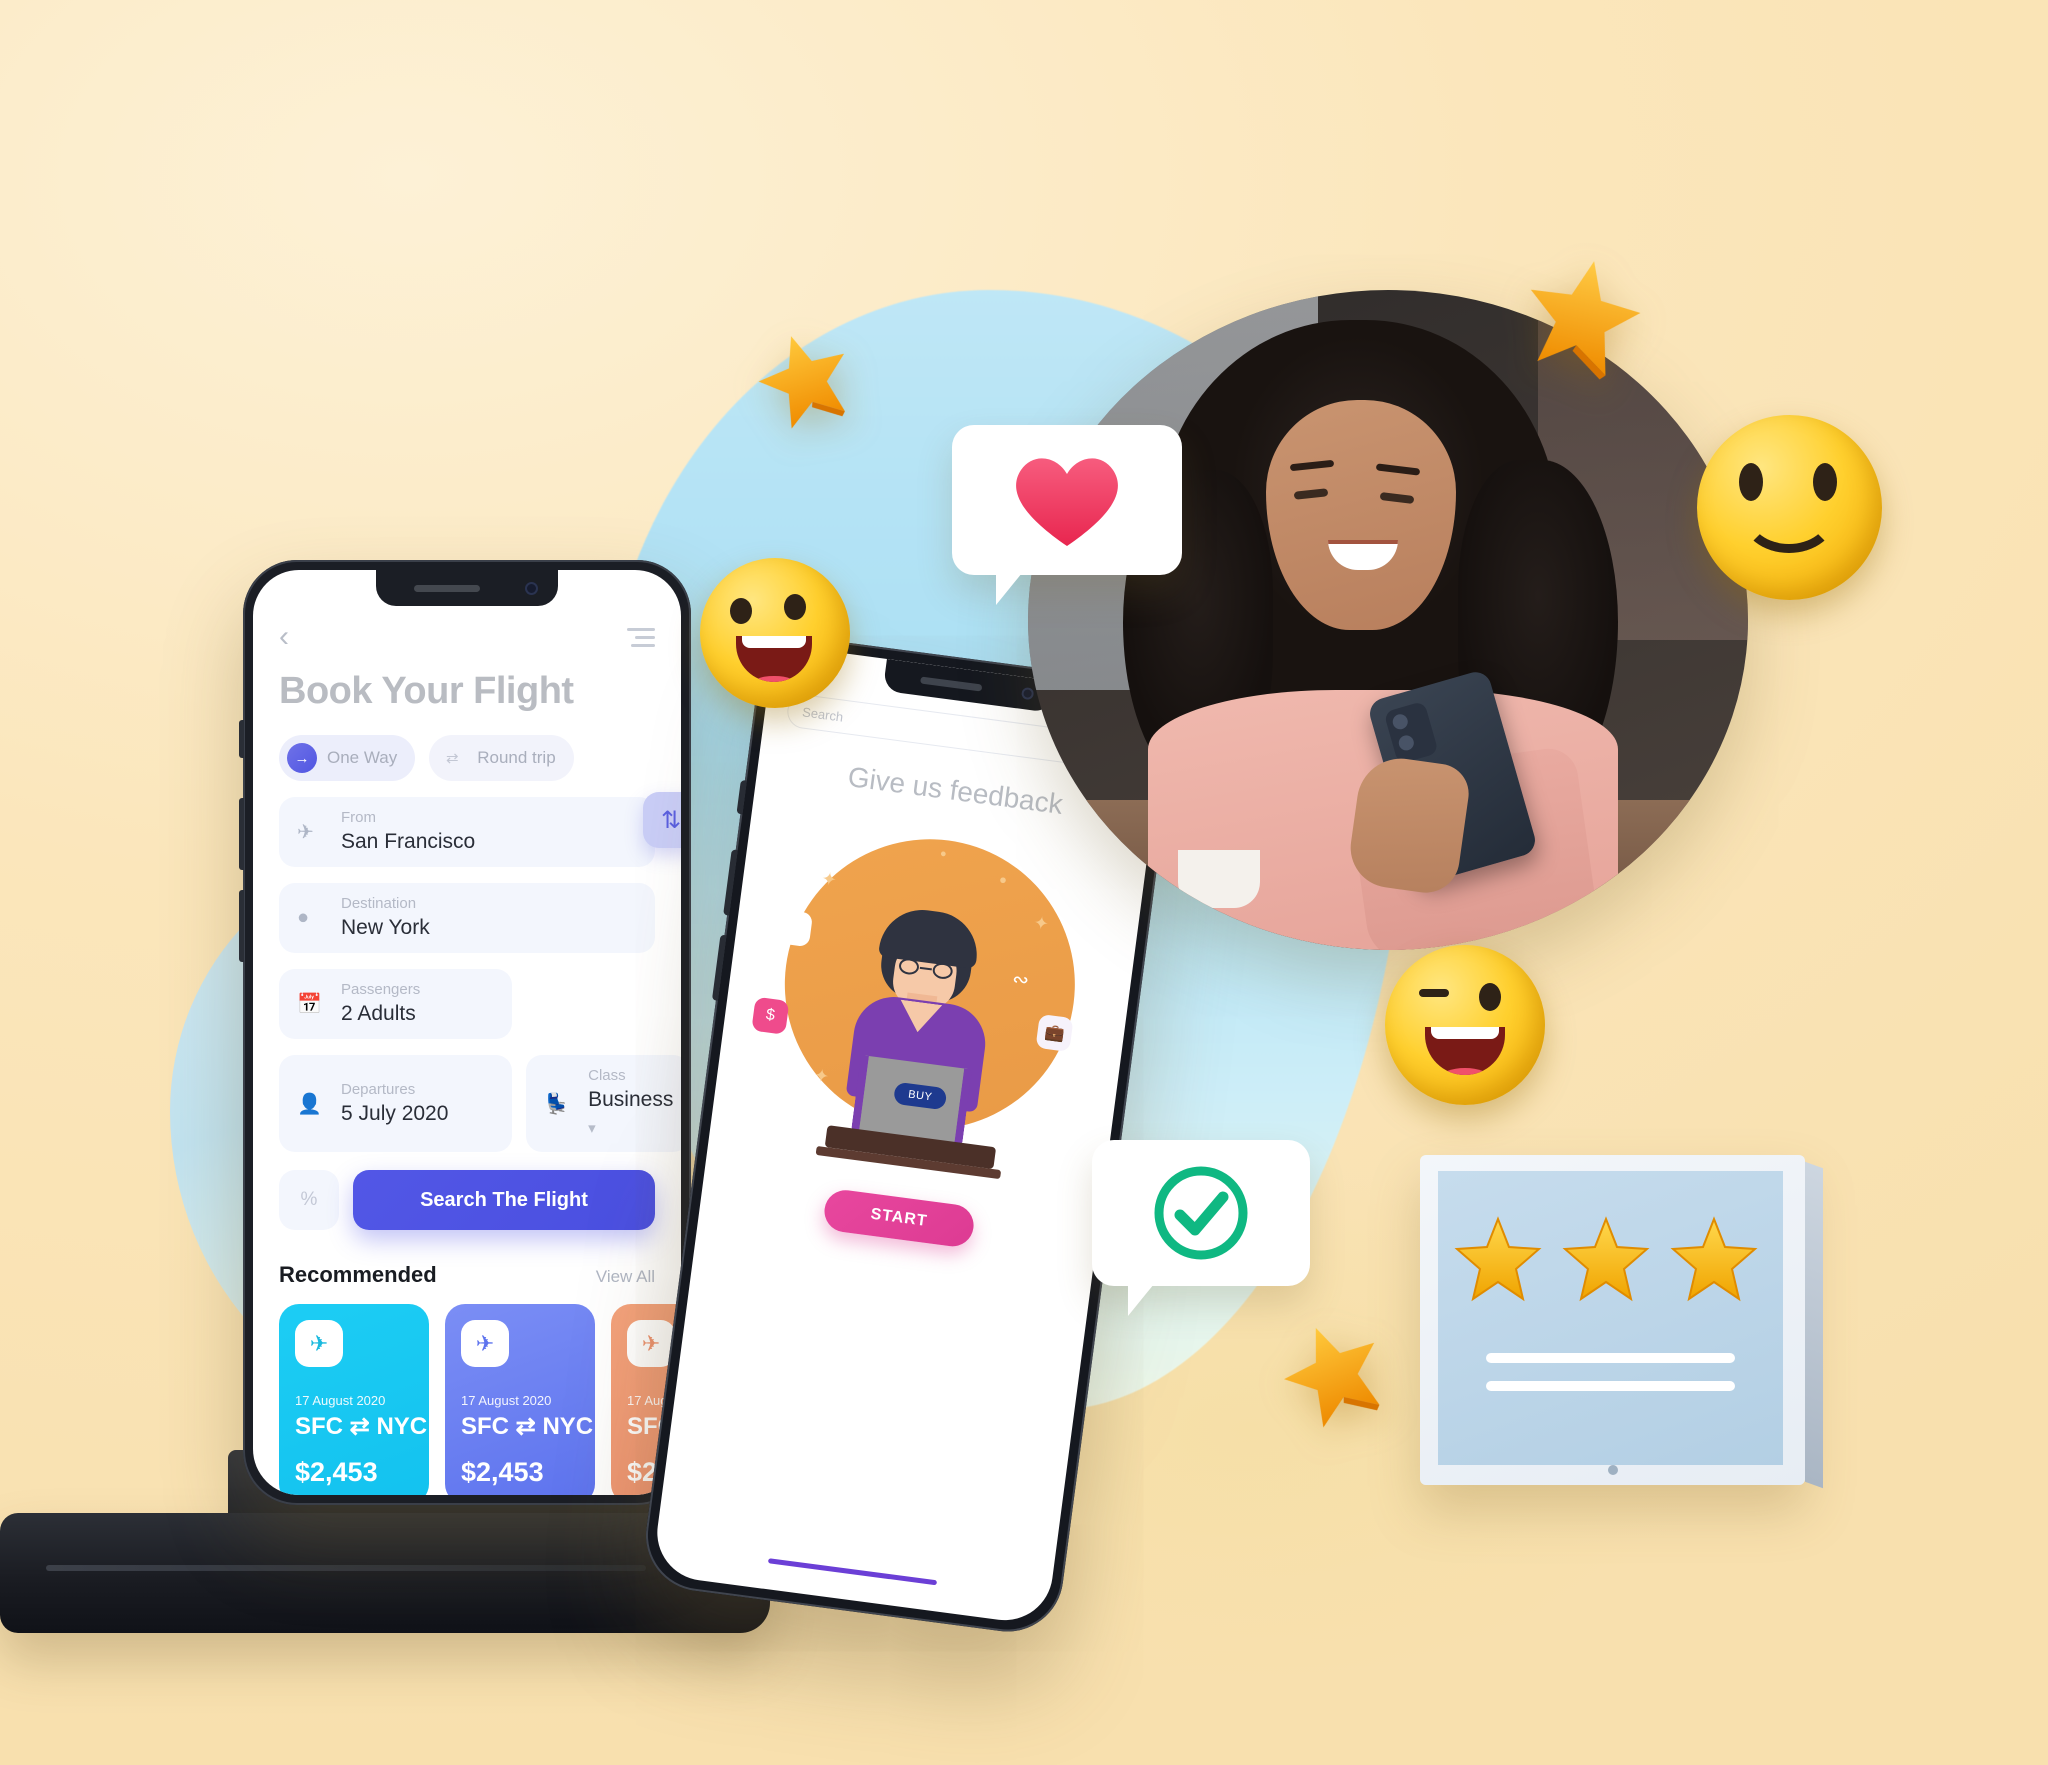 The width and height of the screenshot is (2048, 1765). What do you see at coordinates (362, 757) in the screenshot?
I see `tab-one-way-label: One Way` at bounding box center [362, 757].